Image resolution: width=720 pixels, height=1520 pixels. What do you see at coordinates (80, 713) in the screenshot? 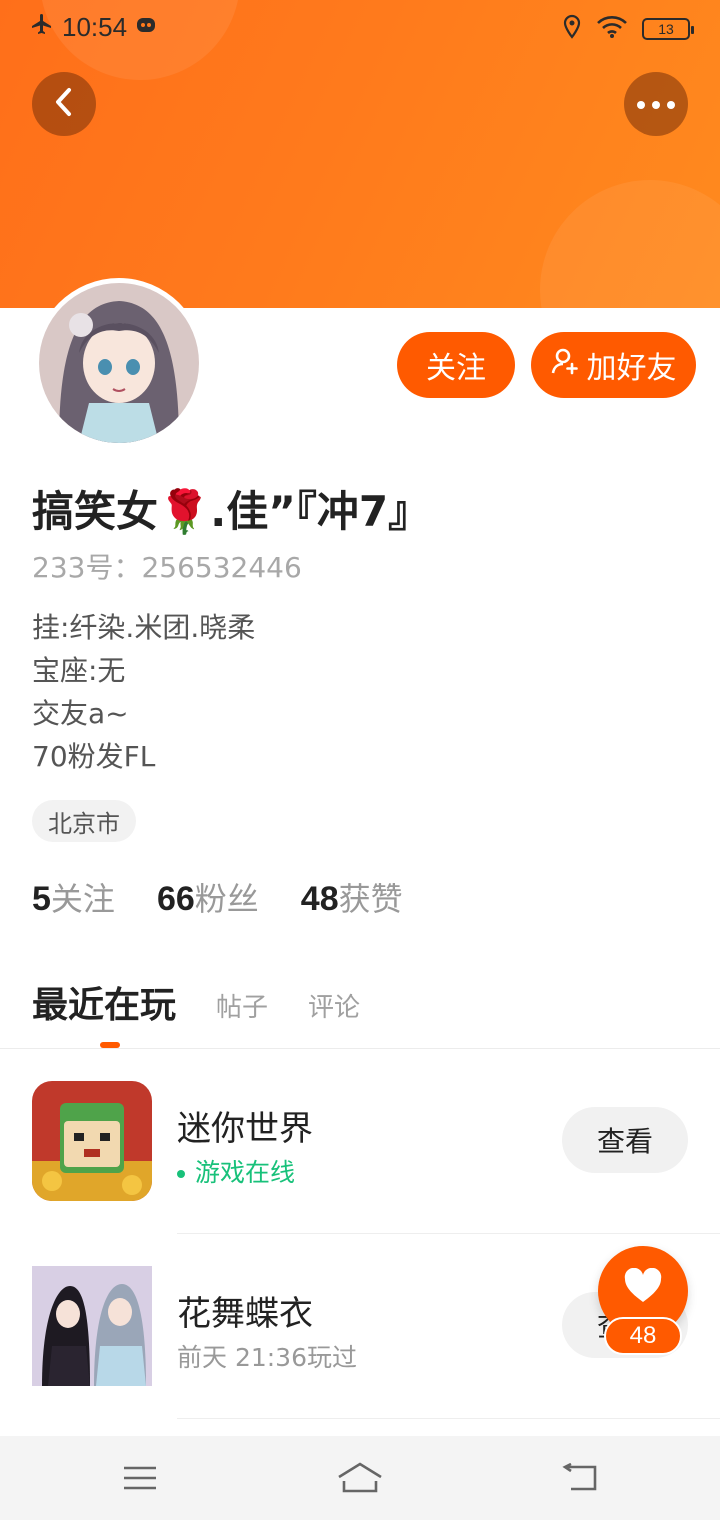
I see `bio-line: 交友a~` at bounding box center [80, 713].